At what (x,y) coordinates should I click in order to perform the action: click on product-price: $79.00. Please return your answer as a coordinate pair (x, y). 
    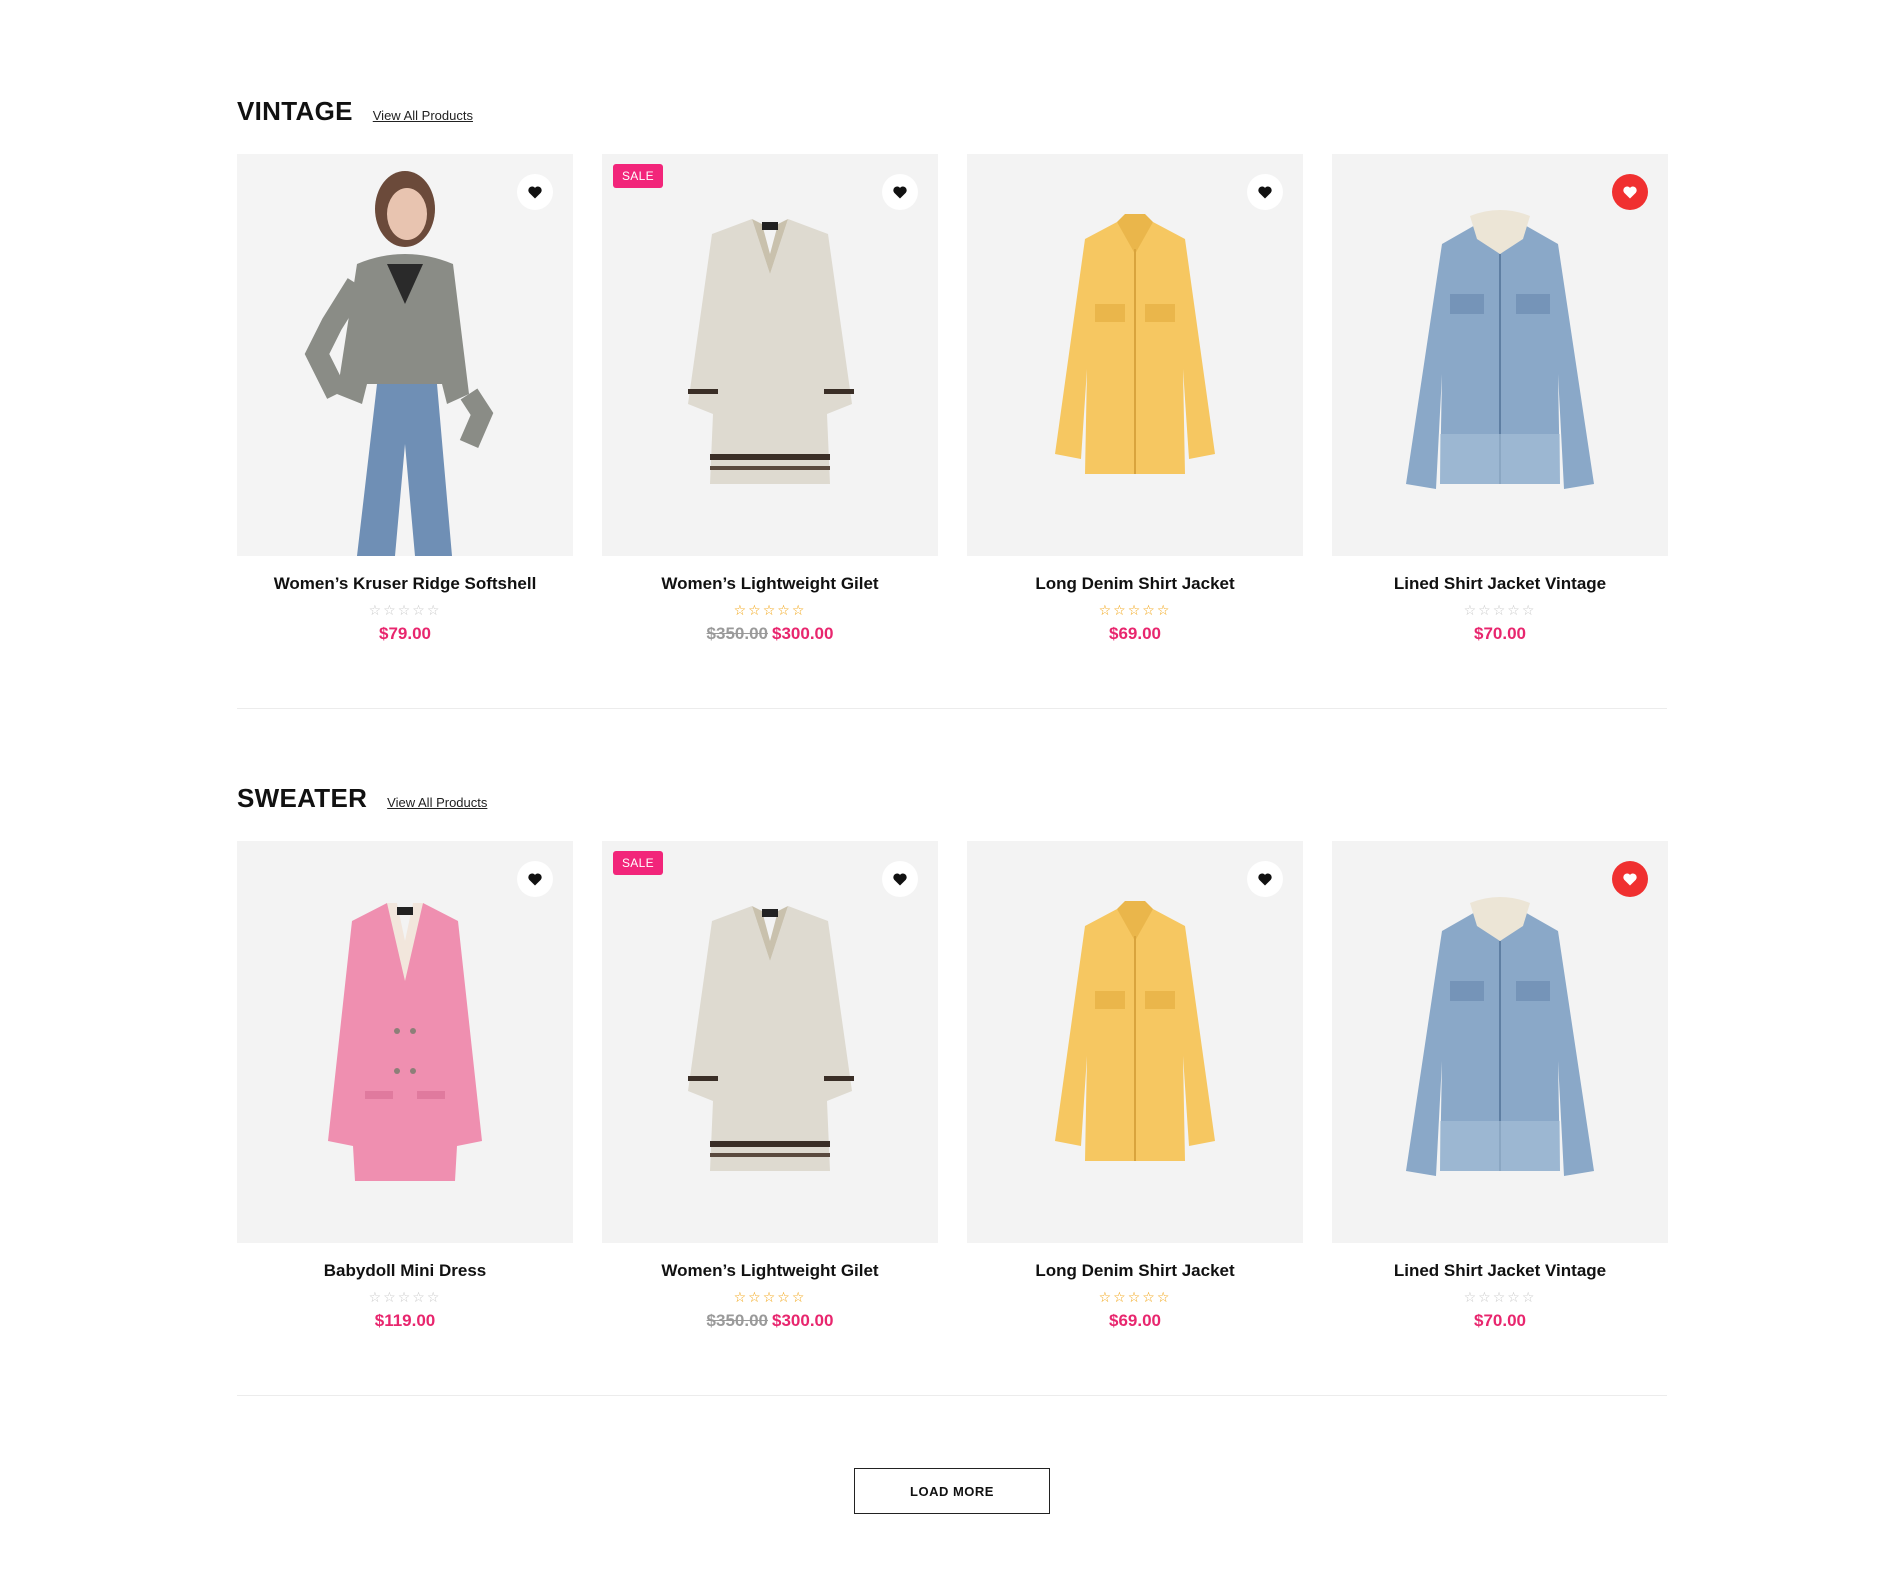
    Looking at the image, I should click on (405, 633).